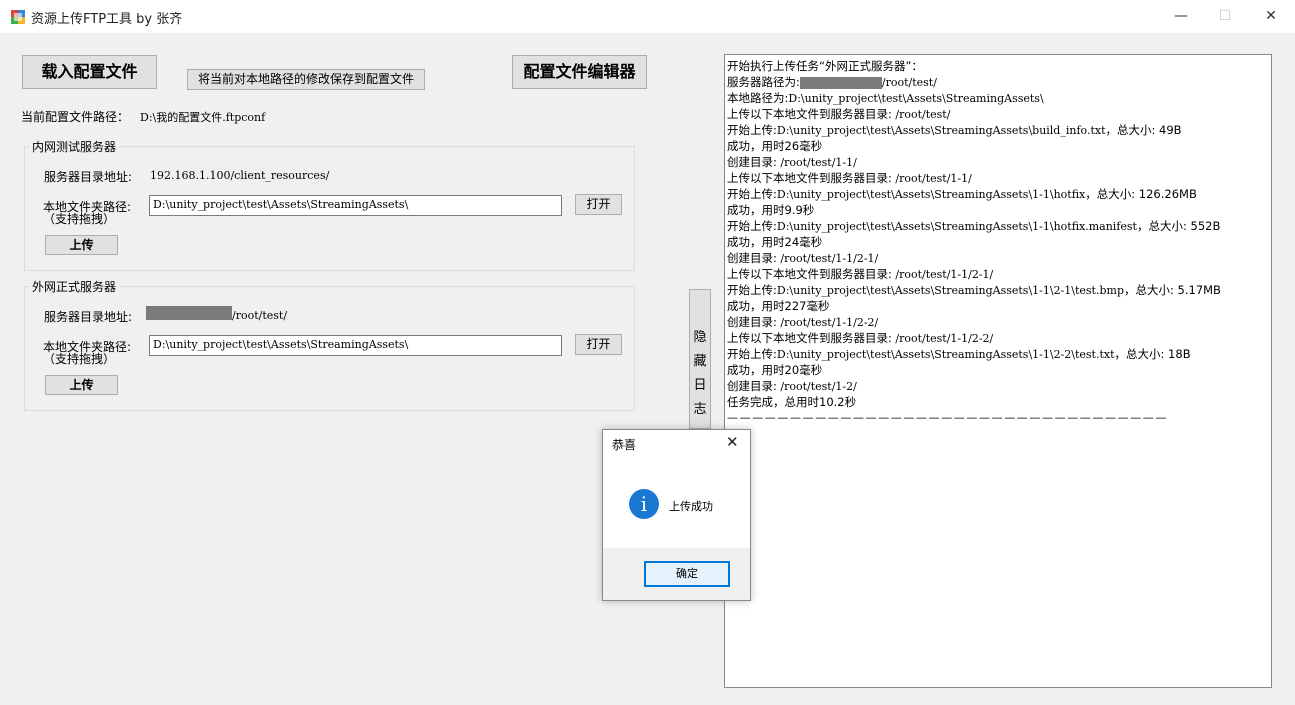 The height and width of the screenshot is (705, 1295). What do you see at coordinates (999, 386) in the screenshot?
I see `log-line: 创建目录: /root/test/1-2/` at bounding box center [999, 386].